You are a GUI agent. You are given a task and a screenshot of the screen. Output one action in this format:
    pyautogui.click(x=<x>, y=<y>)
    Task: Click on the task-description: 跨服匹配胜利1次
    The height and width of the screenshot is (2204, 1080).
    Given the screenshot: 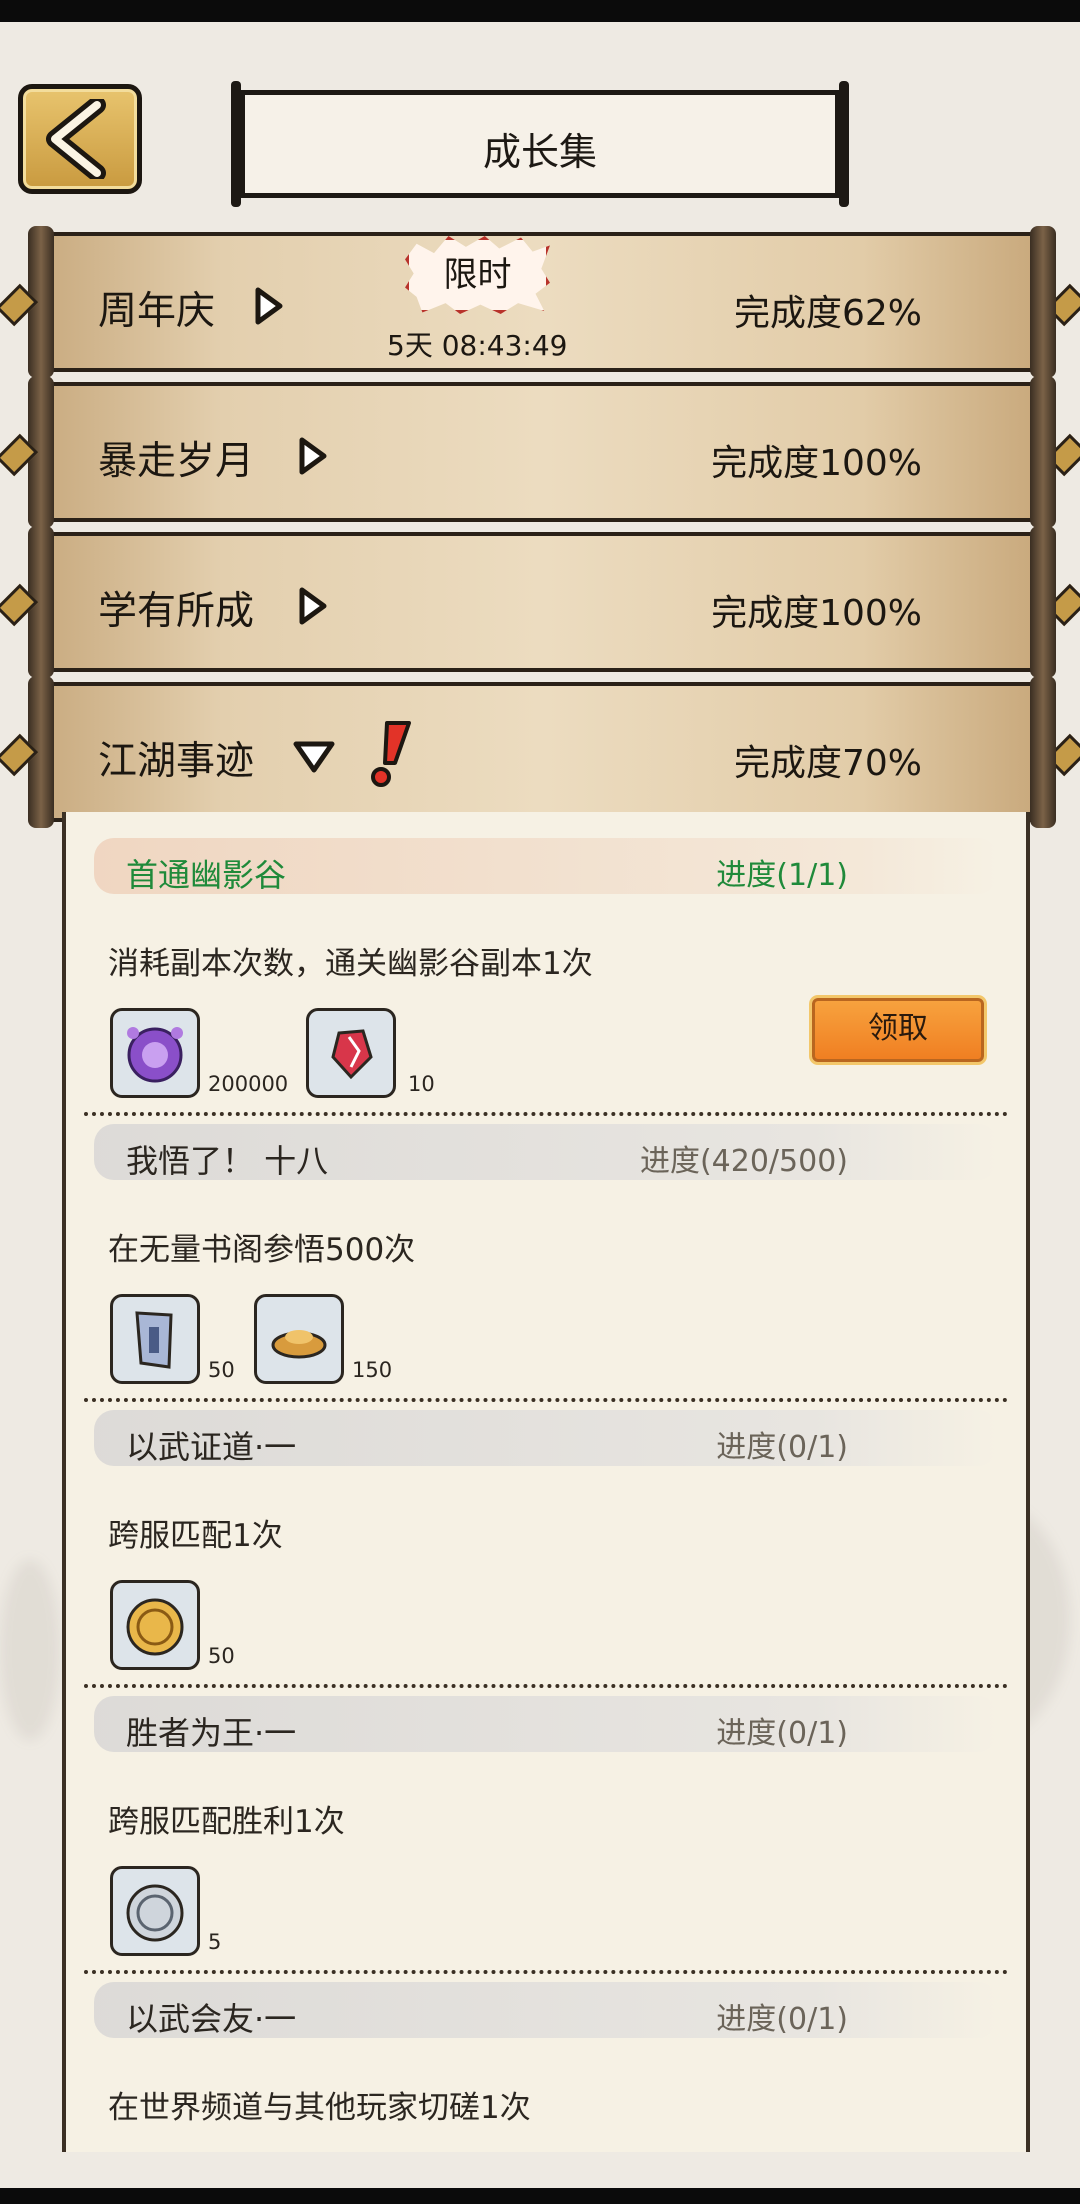 What is the action you would take?
    pyautogui.click(x=226, y=1822)
    